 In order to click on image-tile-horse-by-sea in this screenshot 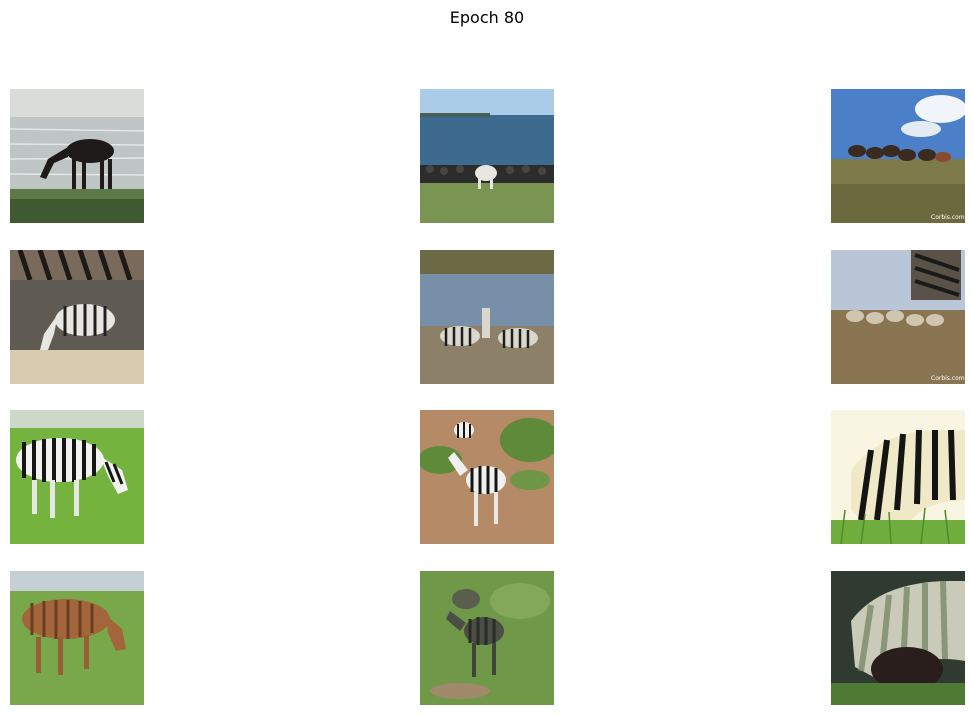, I will do `click(77, 156)`.